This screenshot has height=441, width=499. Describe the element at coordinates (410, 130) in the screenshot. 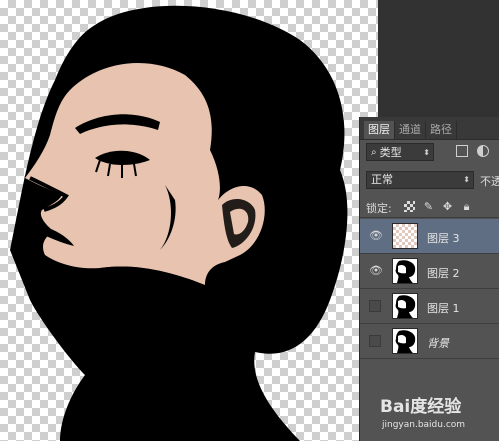

I see `tab-channels: 通道` at that location.